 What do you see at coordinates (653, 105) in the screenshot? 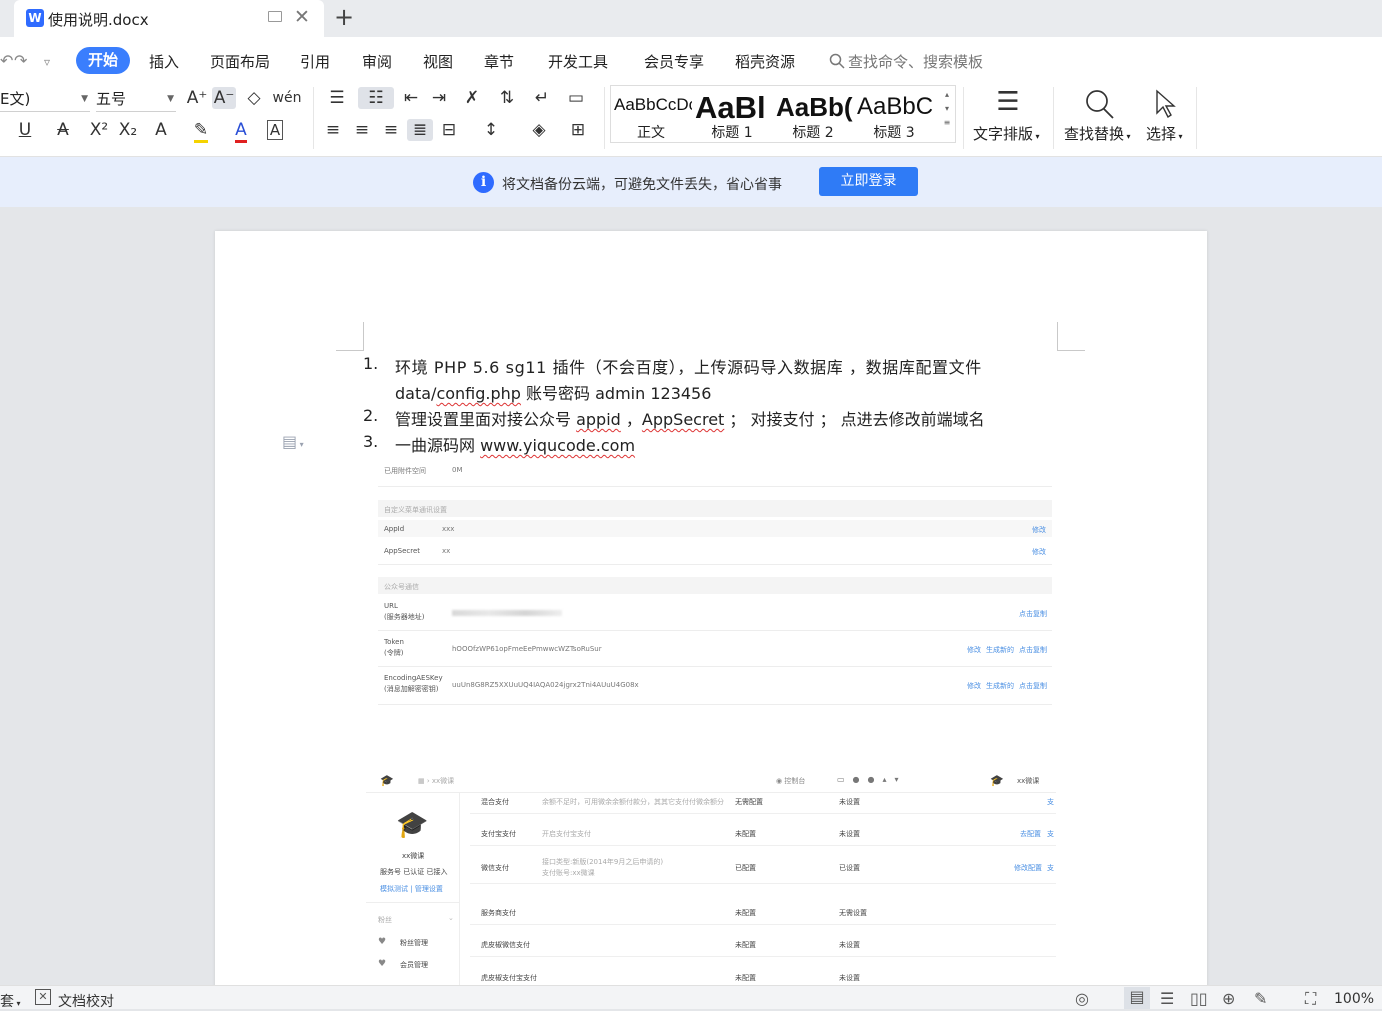
I see `style-normal-sample: AaBbCcDc` at bounding box center [653, 105].